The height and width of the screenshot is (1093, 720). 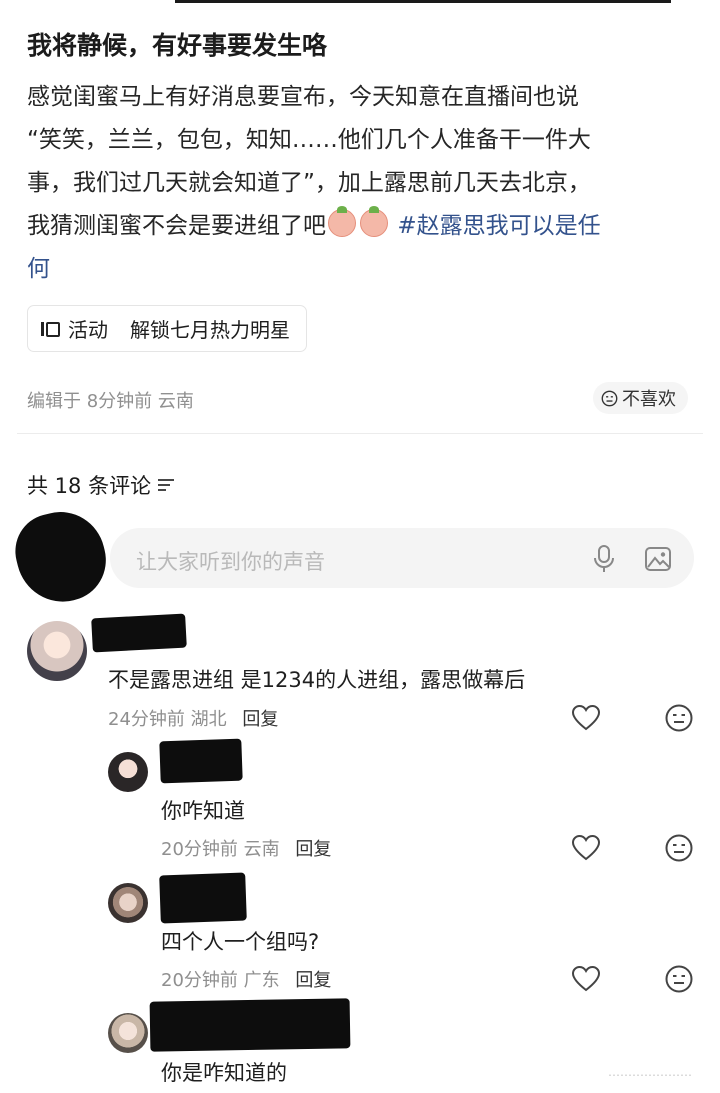 I want to click on image-icon, so click(x=658, y=559).